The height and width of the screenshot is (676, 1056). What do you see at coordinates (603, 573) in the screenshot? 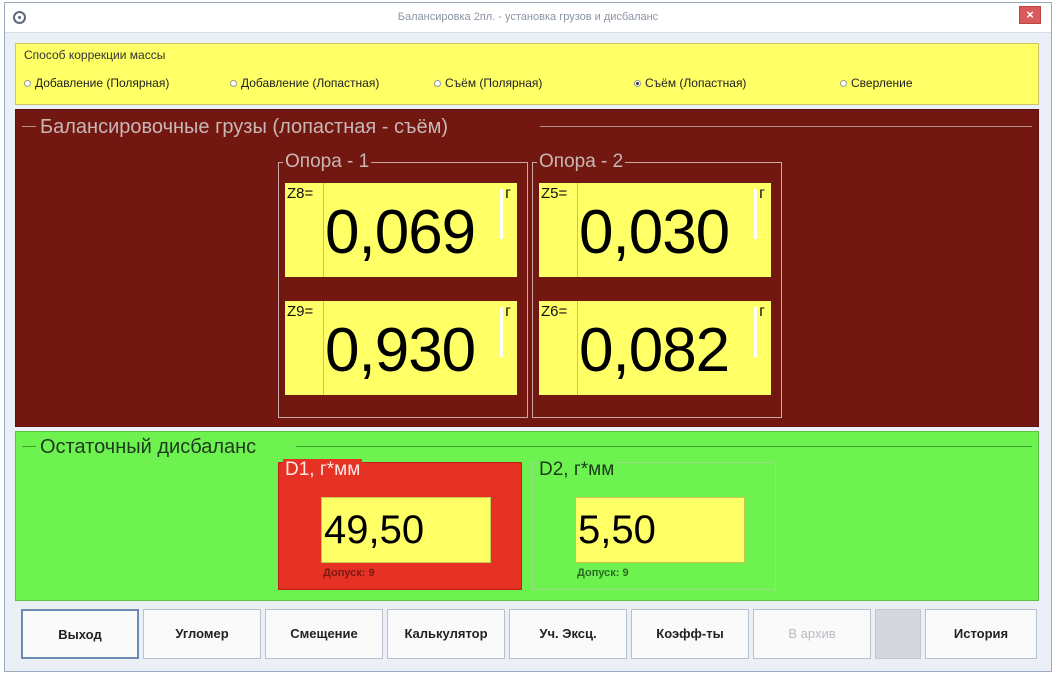
I see `d2-tolerance: Допуск: 9` at bounding box center [603, 573].